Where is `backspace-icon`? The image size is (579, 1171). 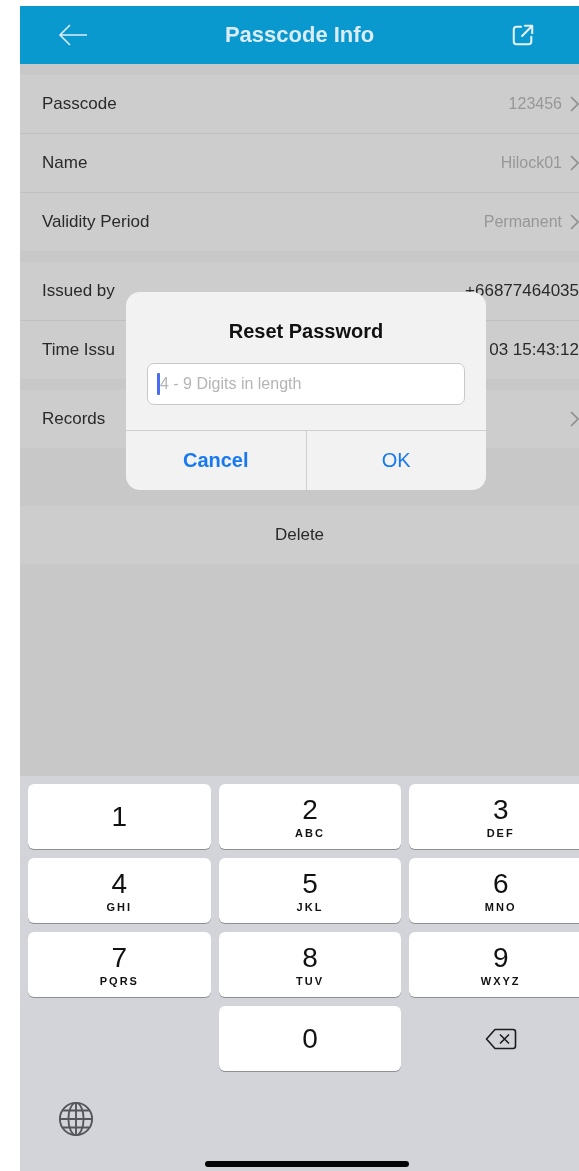
backspace-icon is located at coordinates (500, 1038).